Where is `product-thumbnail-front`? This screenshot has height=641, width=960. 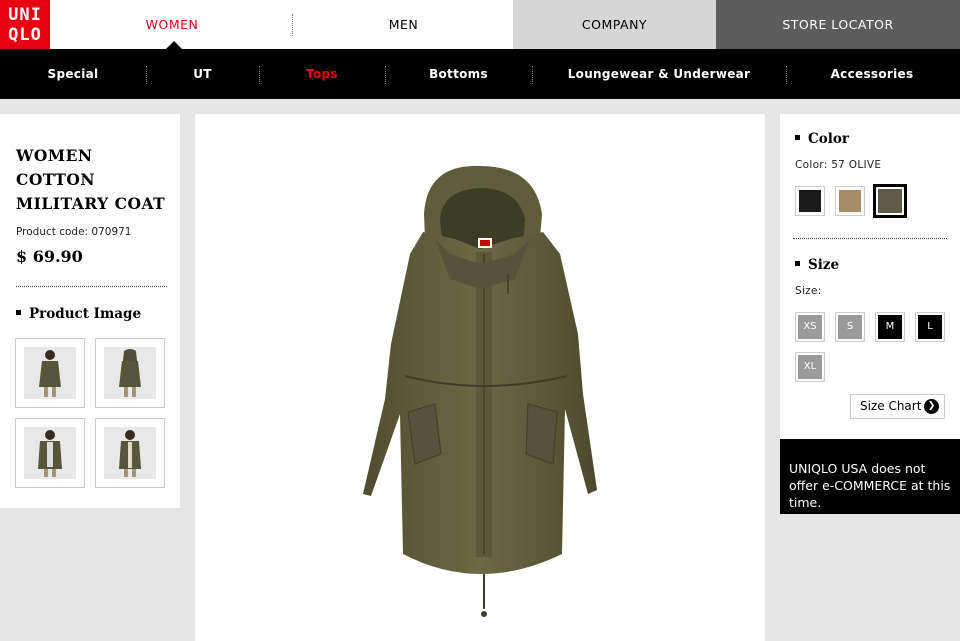 product-thumbnail-front is located at coordinates (50, 373).